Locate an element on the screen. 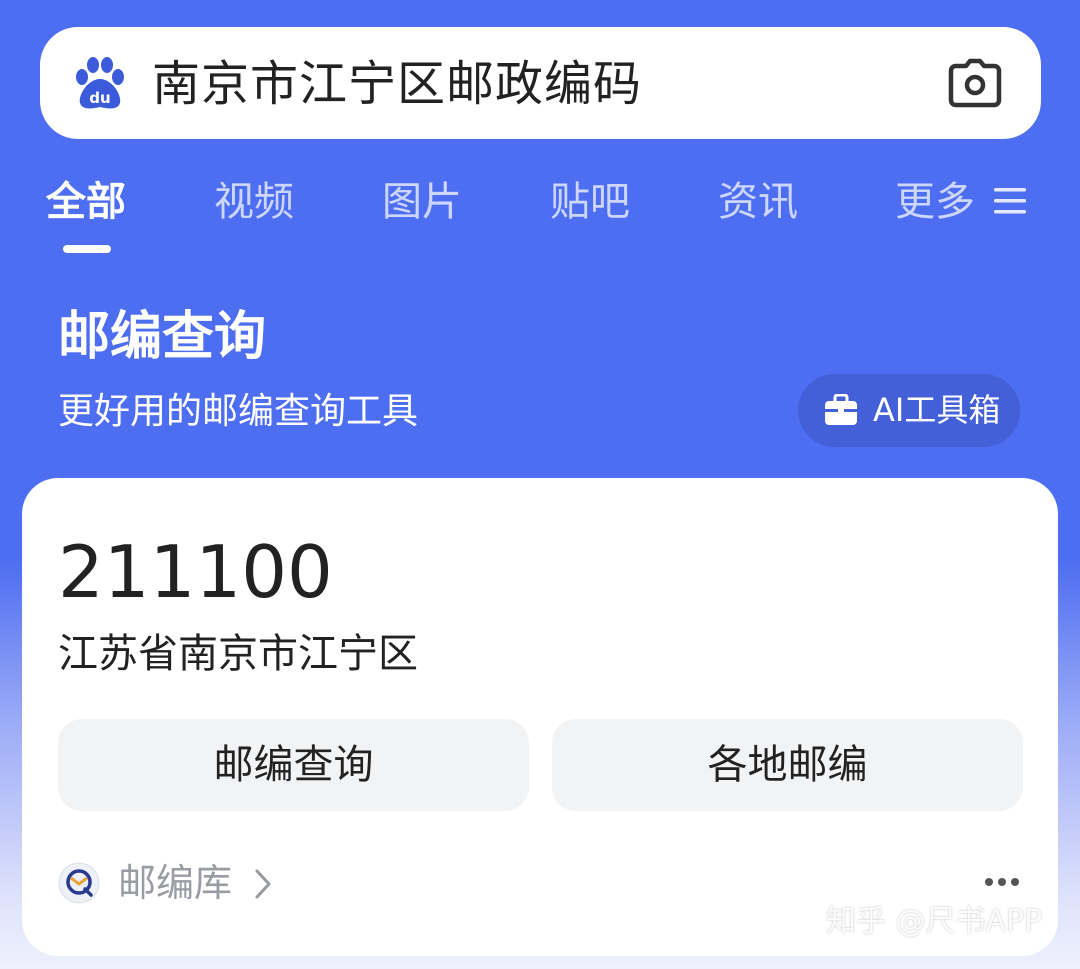 This screenshot has height=969, width=1080. svg-text: du is located at coordinates (99, 98).